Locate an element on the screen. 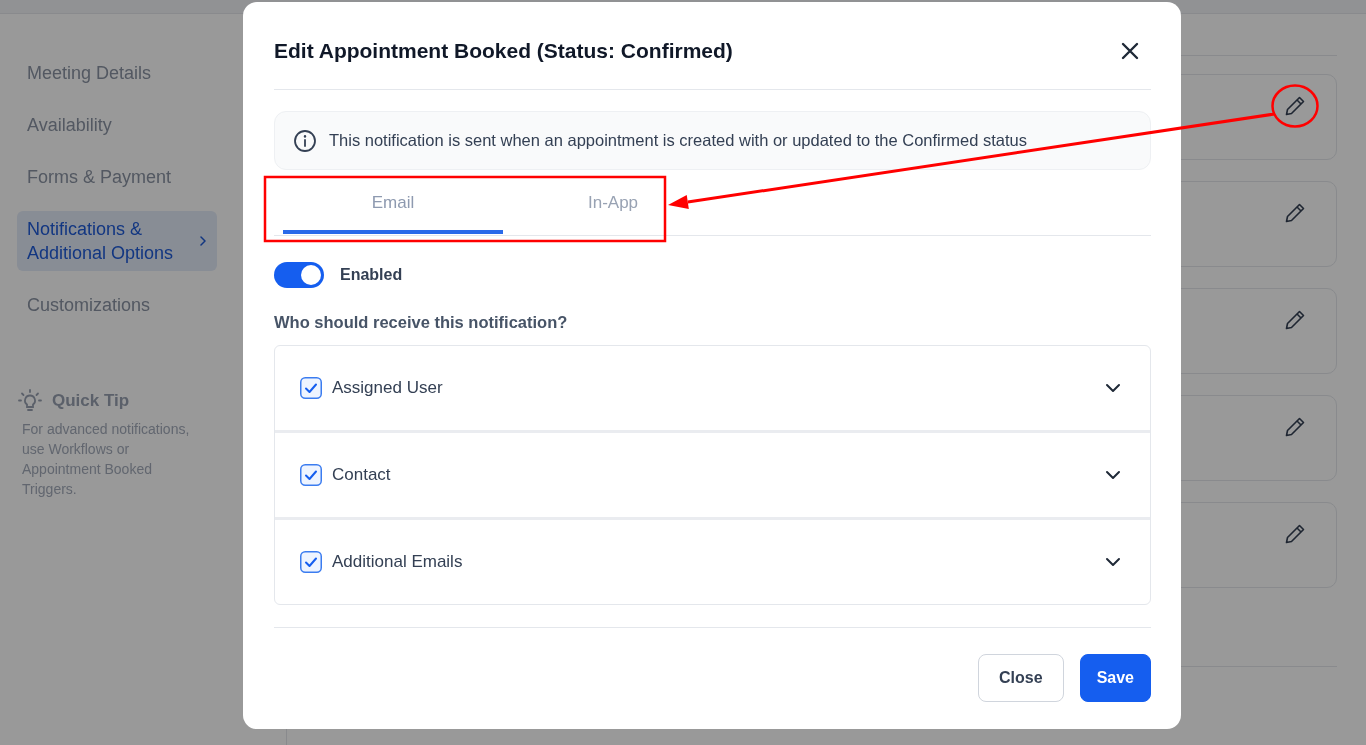  chevron-right-icon is located at coordinates (203, 241).